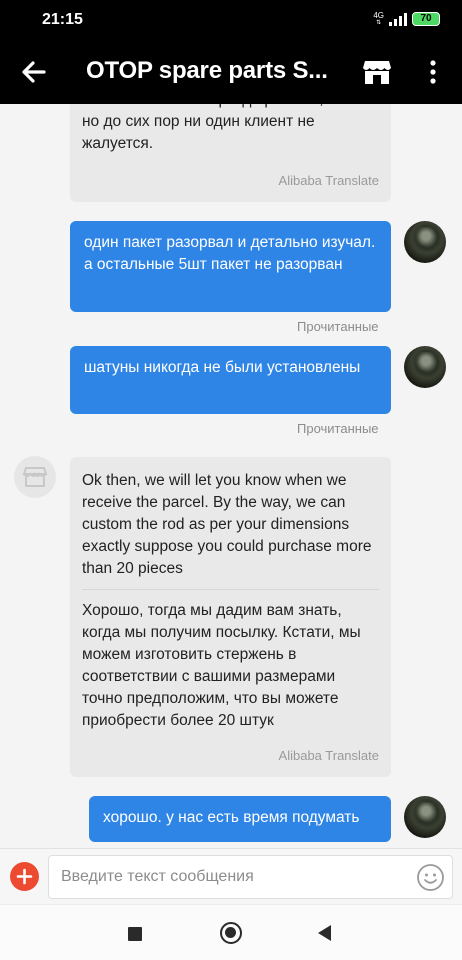 This screenshot has height=960, width=462. Describe the element at coordinates (231, 817) in the screenshot. I see `message-text: хорошо. у нас есть время подумать` at that location.